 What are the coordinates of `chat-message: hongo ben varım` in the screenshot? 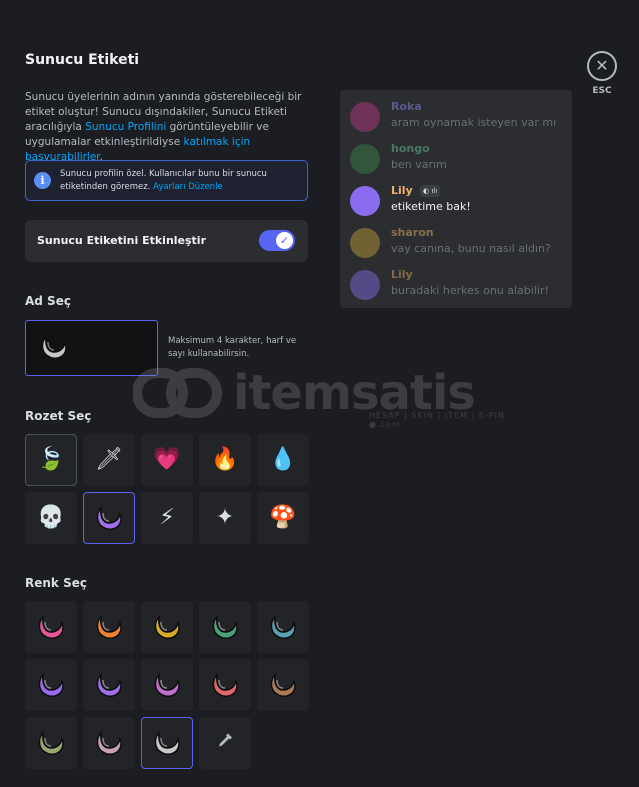 It's located at (457, 159).